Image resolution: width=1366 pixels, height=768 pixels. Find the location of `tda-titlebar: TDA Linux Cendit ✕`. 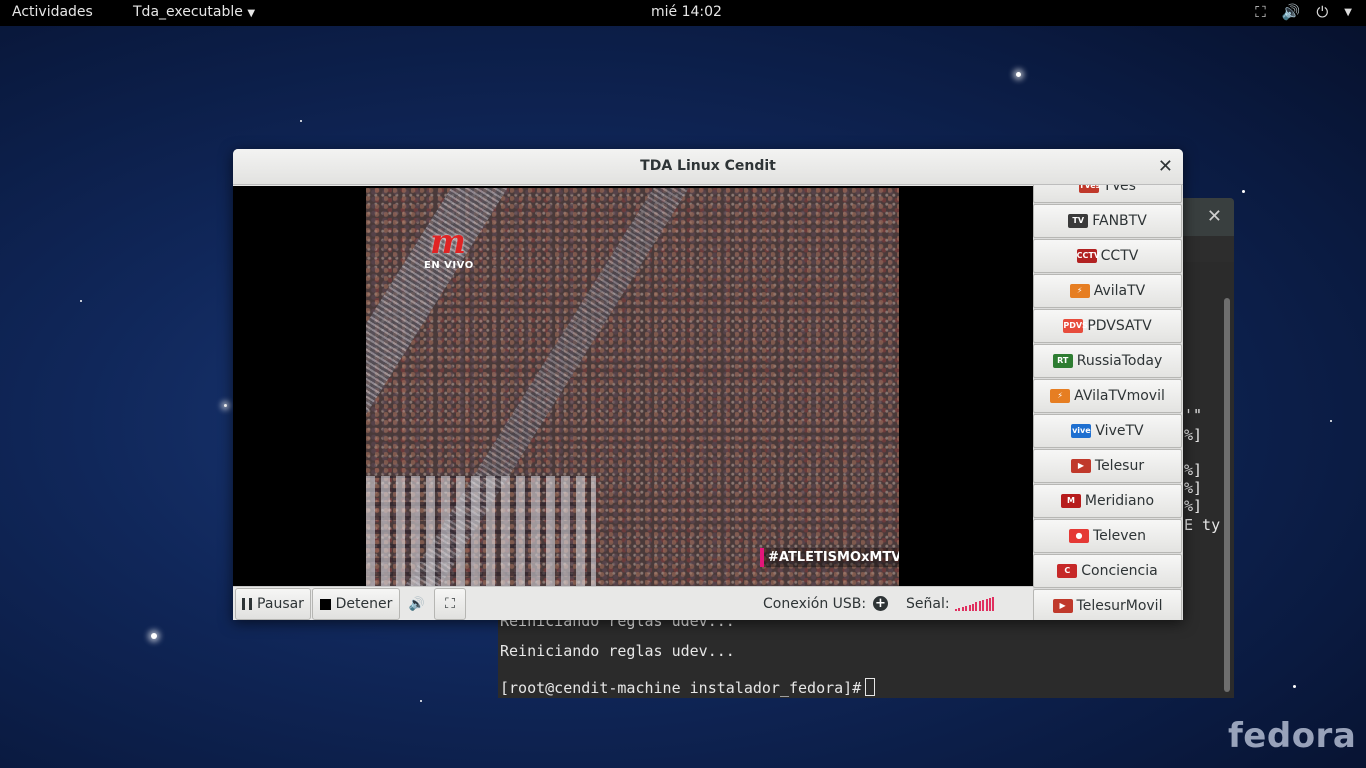

tda-titlebar: TDA Linux Cendit ✕ is located at coordinates (708, 167).